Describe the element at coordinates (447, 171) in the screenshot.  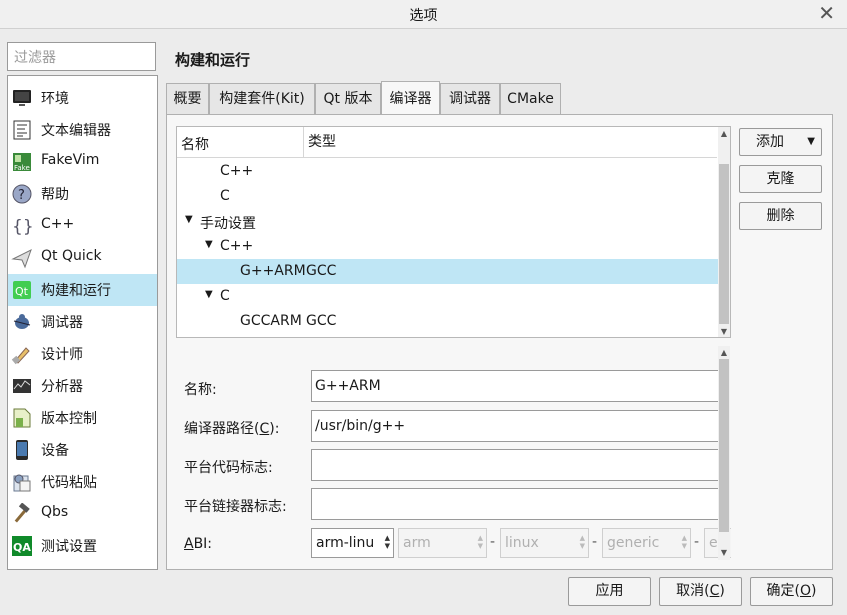
I see `tree-row: C++` at that location.